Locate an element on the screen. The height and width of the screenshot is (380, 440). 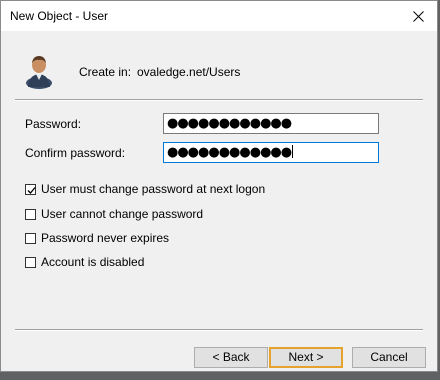
option-must-change-password: User must change password at next logon is located at coordinates (145, 189).